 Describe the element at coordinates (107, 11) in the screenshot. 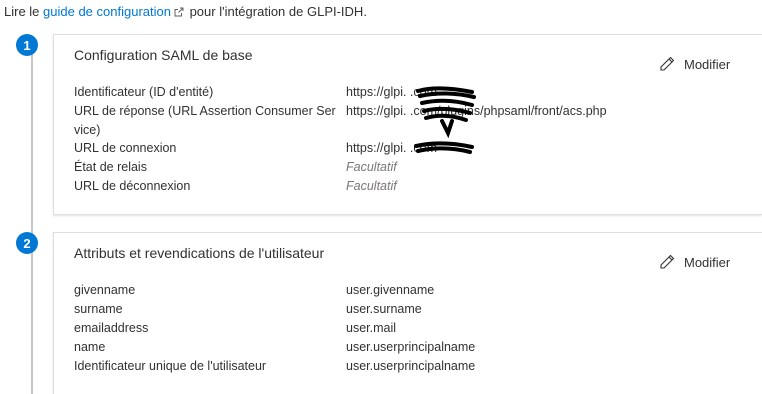

I see `configuration-guide-link: guide de configuration` at that location.